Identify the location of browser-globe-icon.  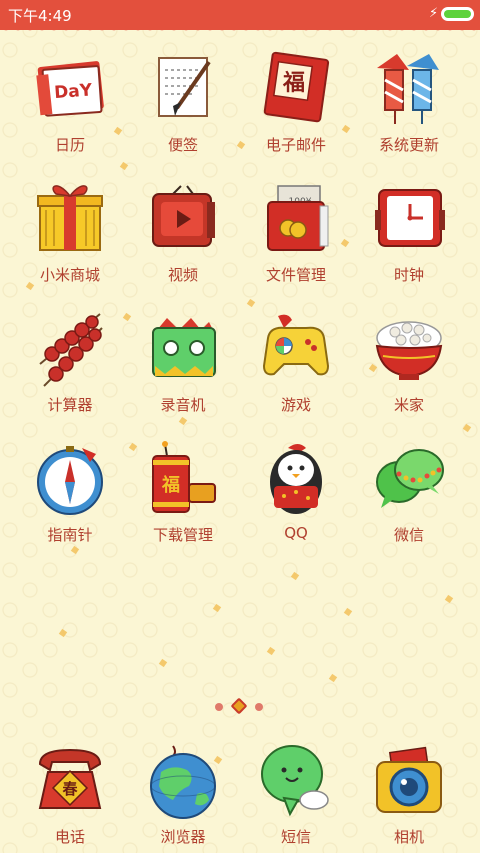
(183, 782).